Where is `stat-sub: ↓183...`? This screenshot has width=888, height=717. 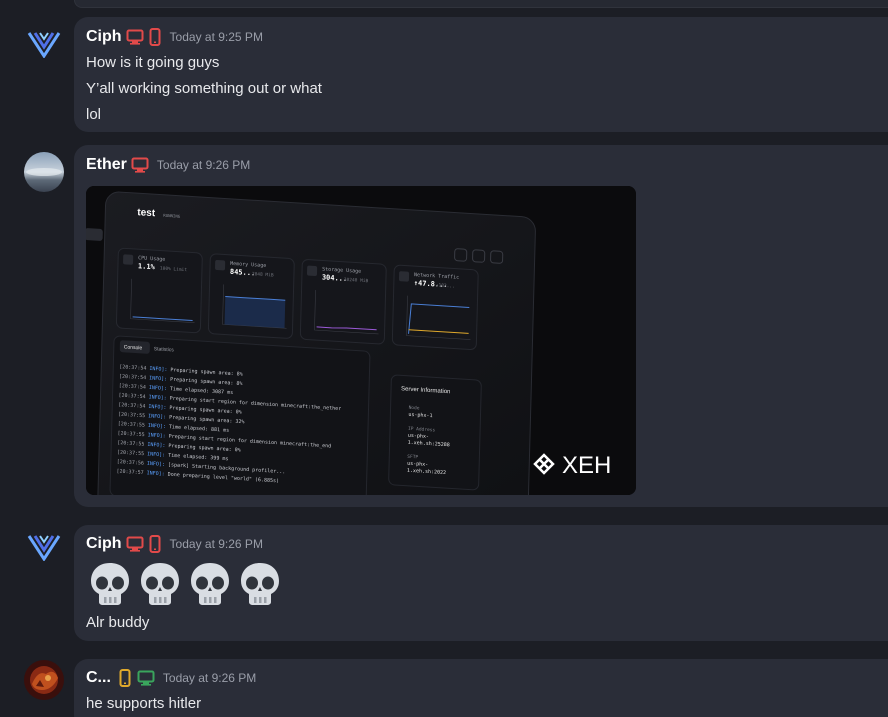 stat-sub: ↓183... is located at coordinates (445, 285).